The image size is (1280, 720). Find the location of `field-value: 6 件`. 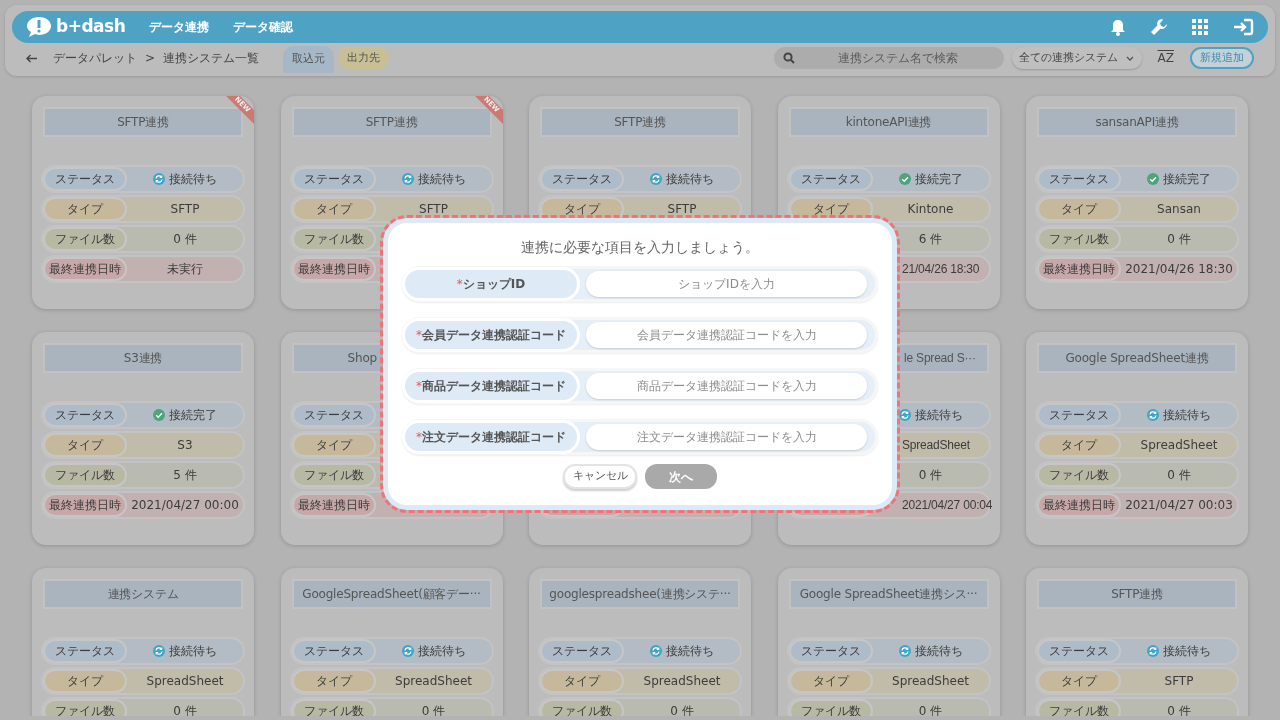

field-value: 6 件 is located at coordinates (930, 239).